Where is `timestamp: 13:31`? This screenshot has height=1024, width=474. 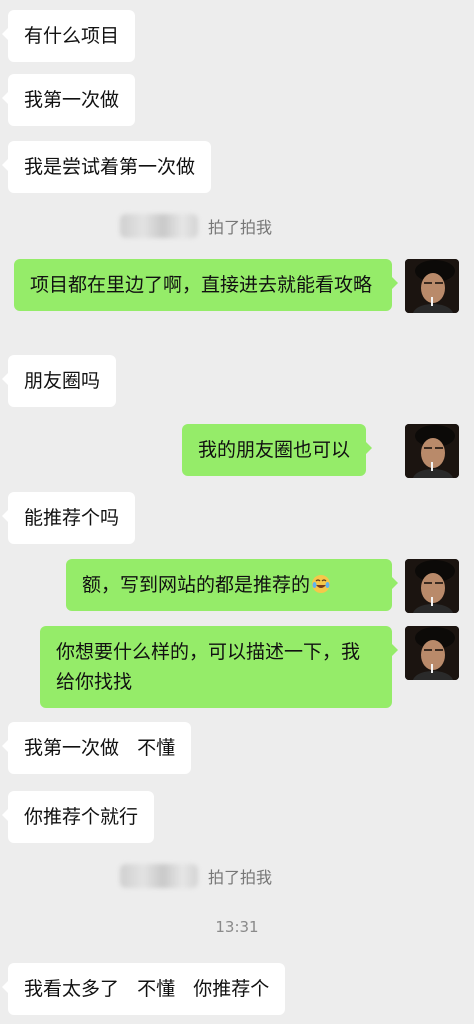
timestamp: 13:31 is located at coordinates (237, 927).